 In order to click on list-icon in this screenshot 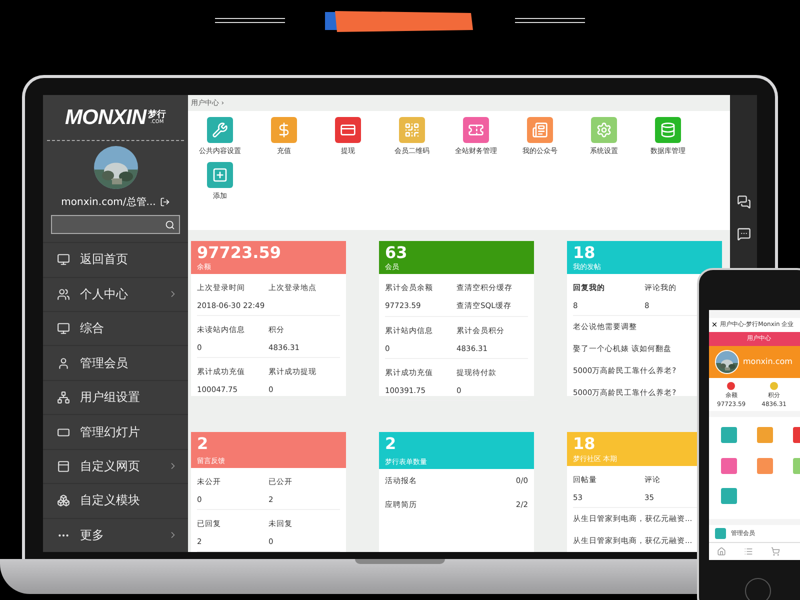, I will do `click(748, 551)`.